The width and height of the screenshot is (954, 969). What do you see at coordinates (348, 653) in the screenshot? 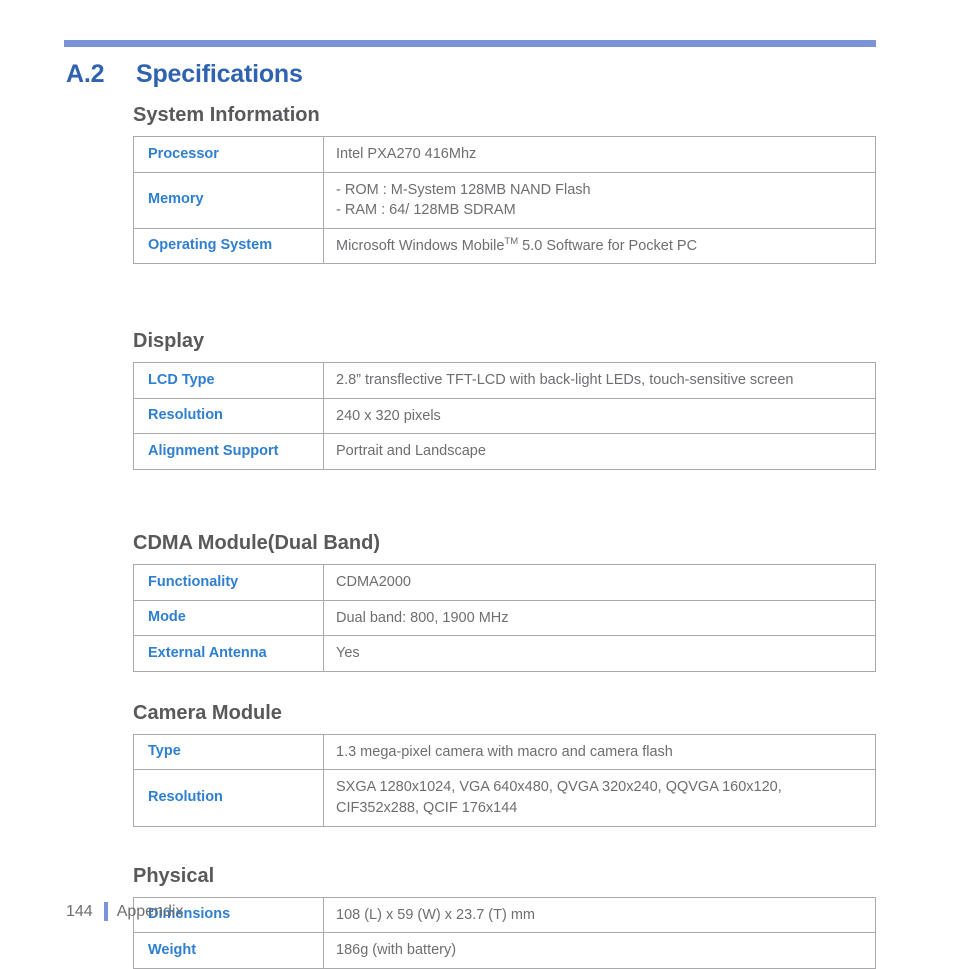
I see `spec-value-line: Yes` at bounding box center [348, 653].